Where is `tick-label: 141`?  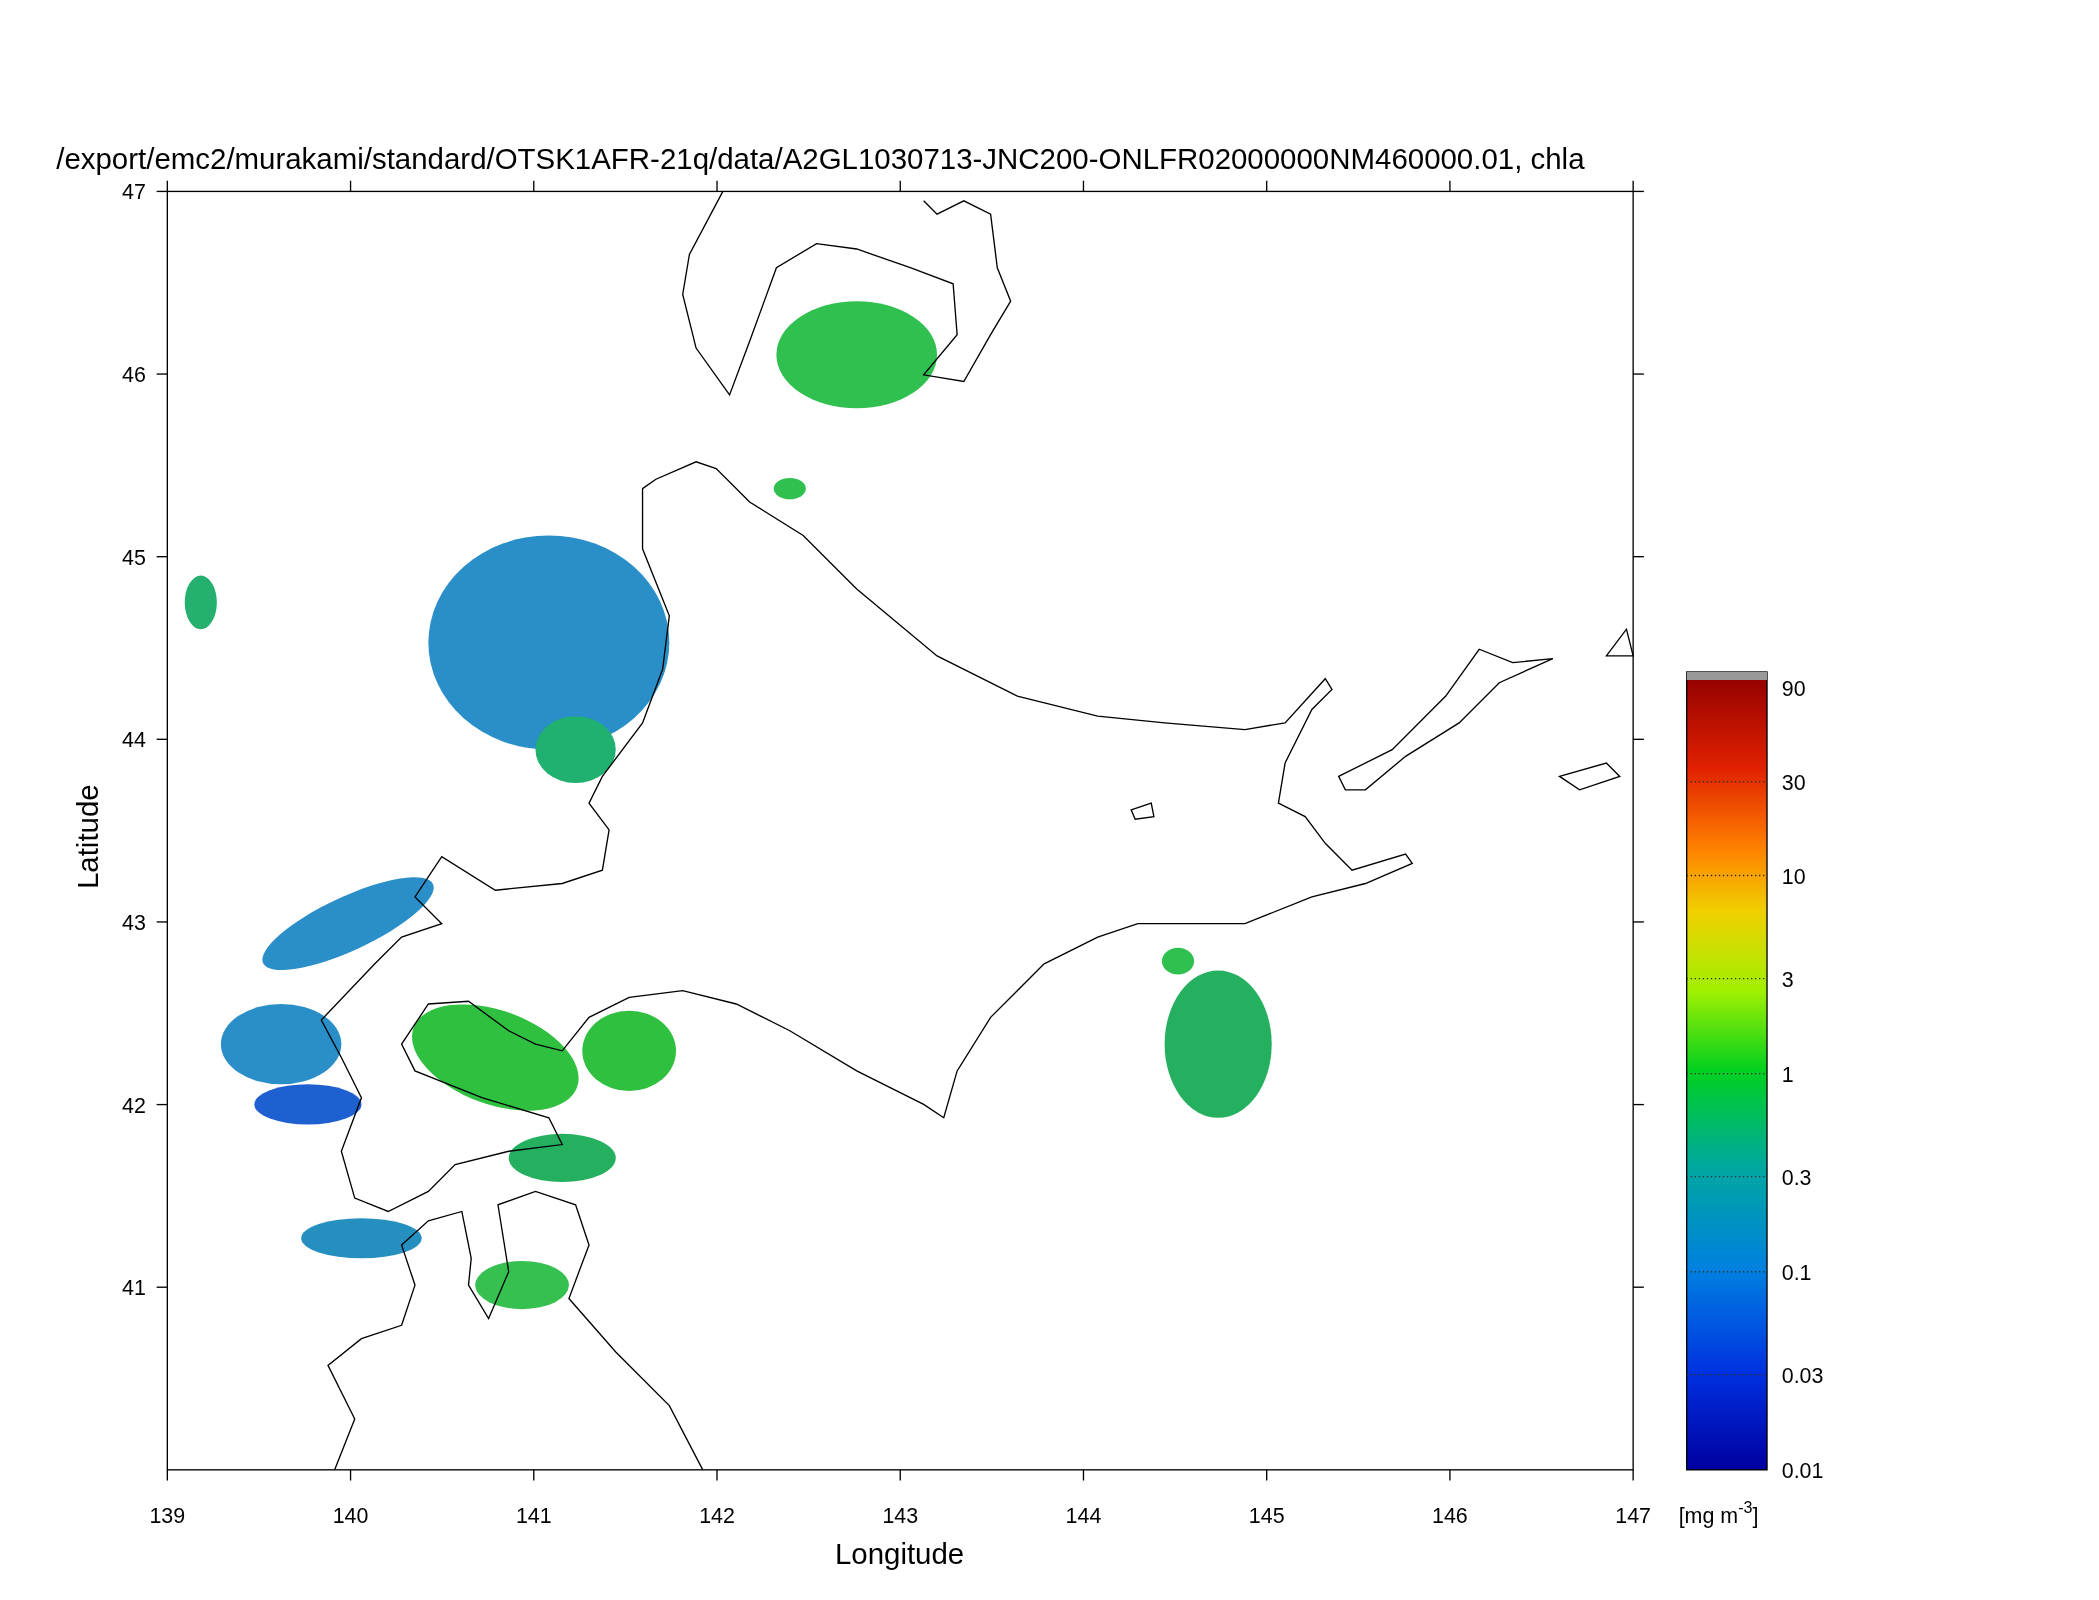 tick-label: 141 is located at coordinates (533, 1516).